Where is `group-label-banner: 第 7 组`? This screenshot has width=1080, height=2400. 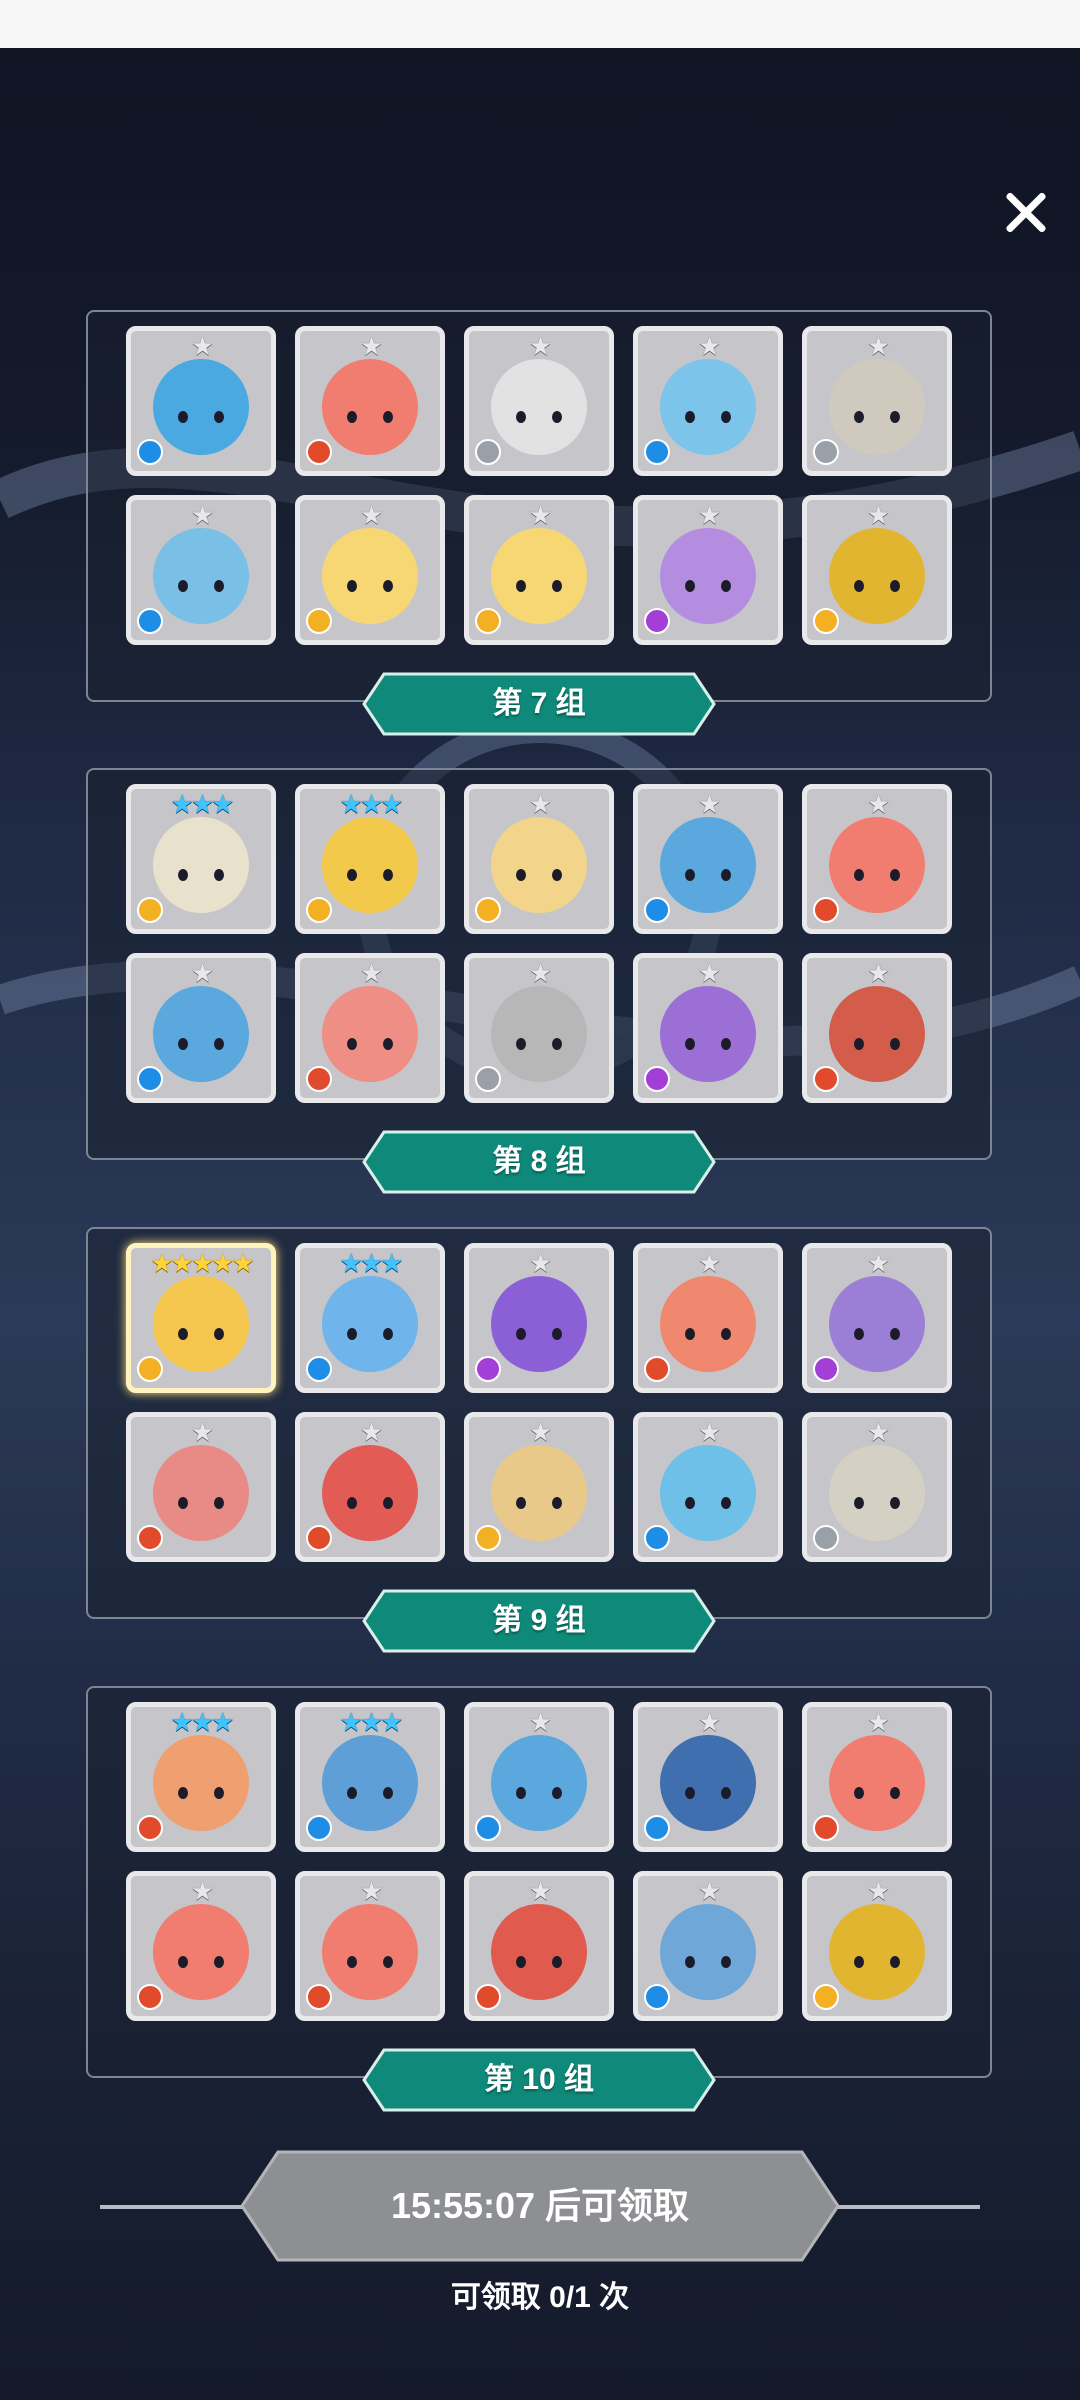
group-label-banner: 第 7 组 is located at coordinates (539, 704).